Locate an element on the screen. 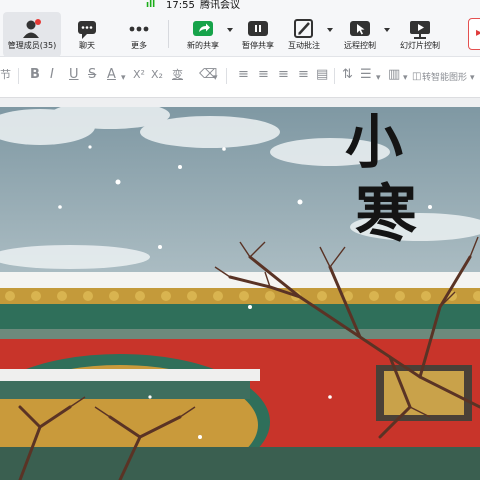  chat-button: 聊天 is located at coordinates (87, 34).